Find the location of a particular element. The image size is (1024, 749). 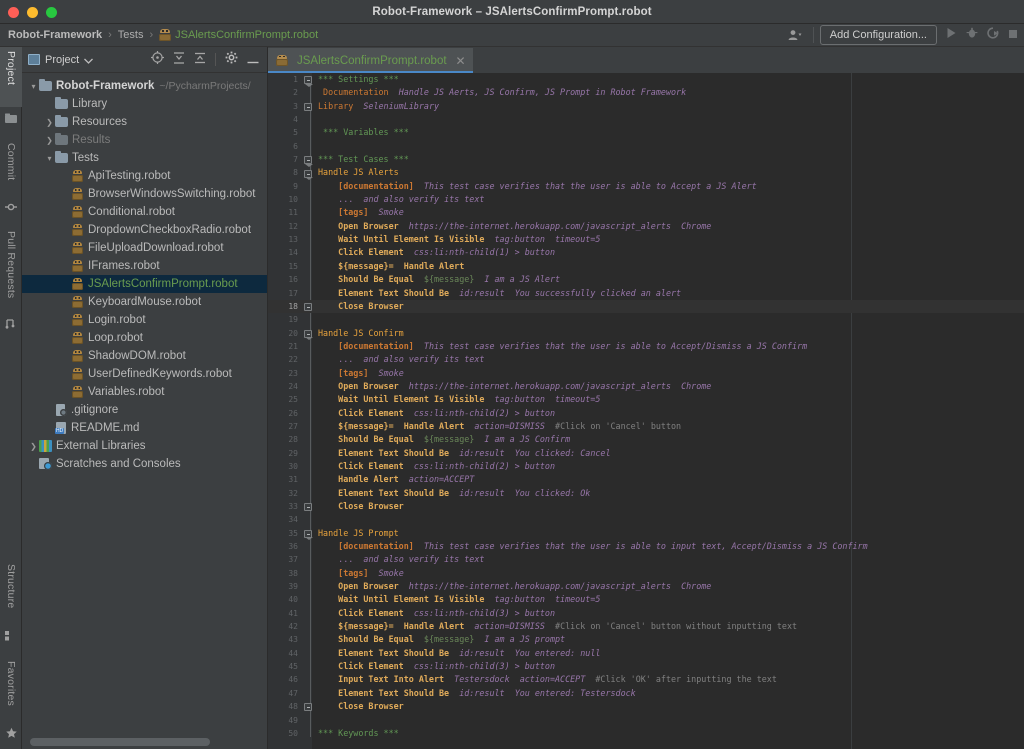

tree-item-keyboardmouse-robot: KeyboardMouse.robot is located at coordinates (144, 302).